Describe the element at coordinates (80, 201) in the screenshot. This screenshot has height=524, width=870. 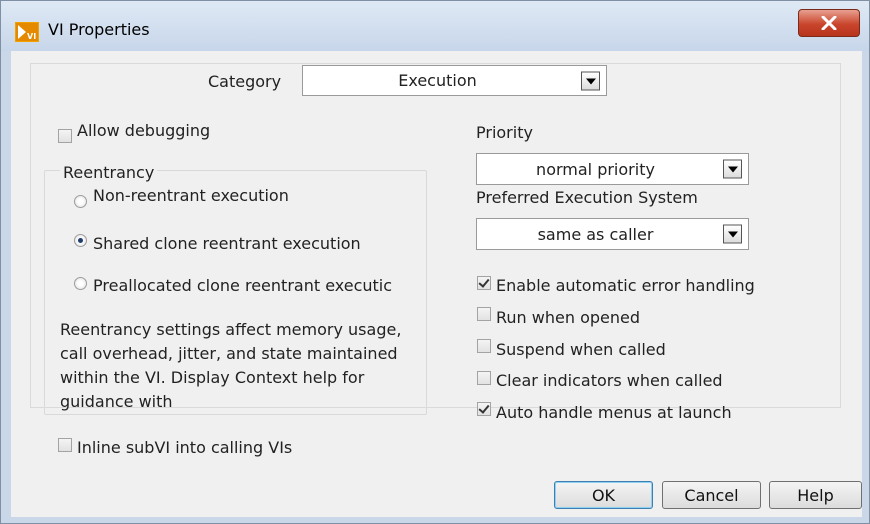
I see `non-reentrant-radio` at that location.